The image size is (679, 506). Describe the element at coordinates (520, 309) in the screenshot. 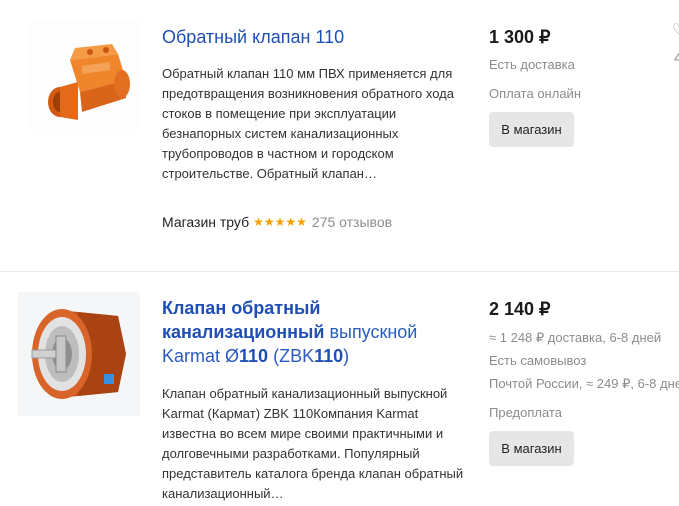

I see `price: 2 140 ₽` at that location.